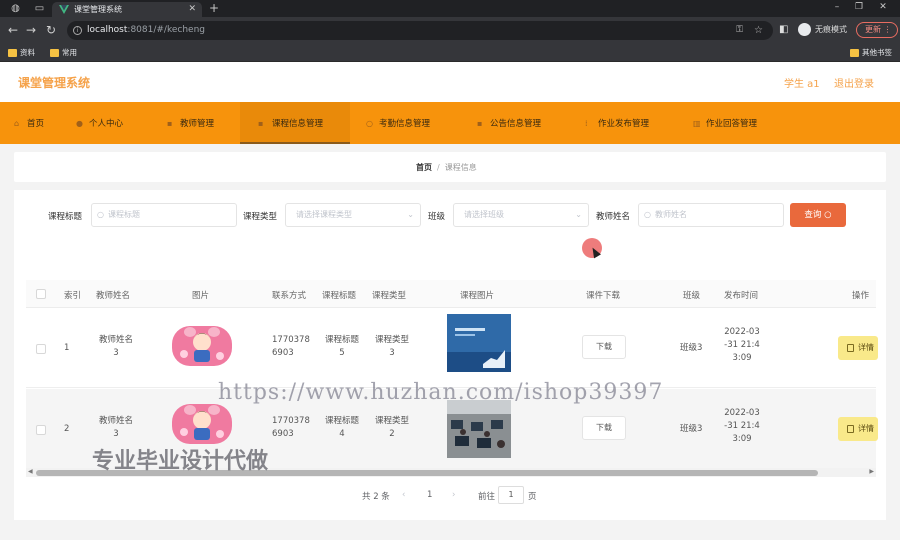 The width and height of the screenshot is (900, 540). What do you see at coordinates (628, 123) in the screenshot?
I see `nav-item-assignments: ⁞ 作业发布管理` at bounding box center [628, 123].